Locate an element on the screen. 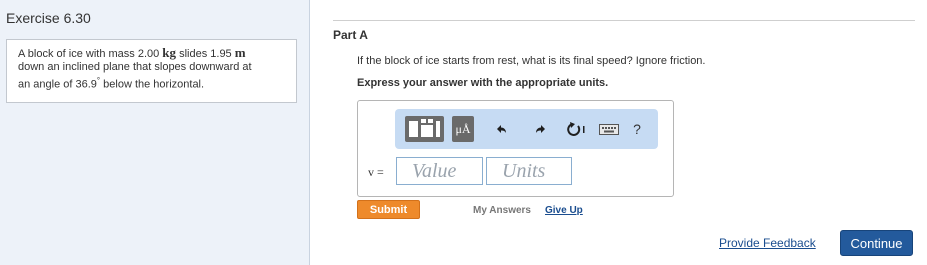  unit-kg: kg is located at coordinates (169, 52).